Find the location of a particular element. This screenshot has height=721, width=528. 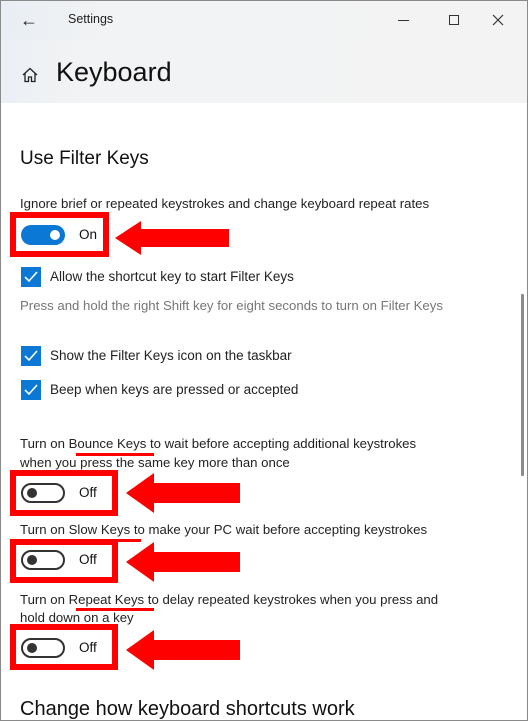

back-arrow-icon: ← is located at coordinates (29, 20).